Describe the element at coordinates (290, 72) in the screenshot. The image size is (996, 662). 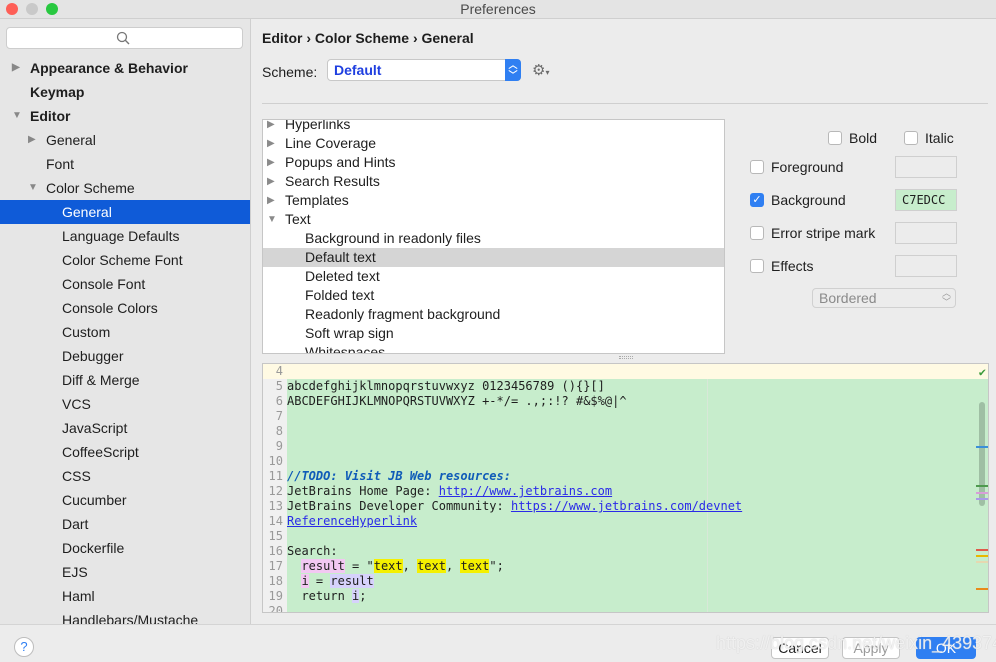
I see `scheme-label: Scheme:` at that location.